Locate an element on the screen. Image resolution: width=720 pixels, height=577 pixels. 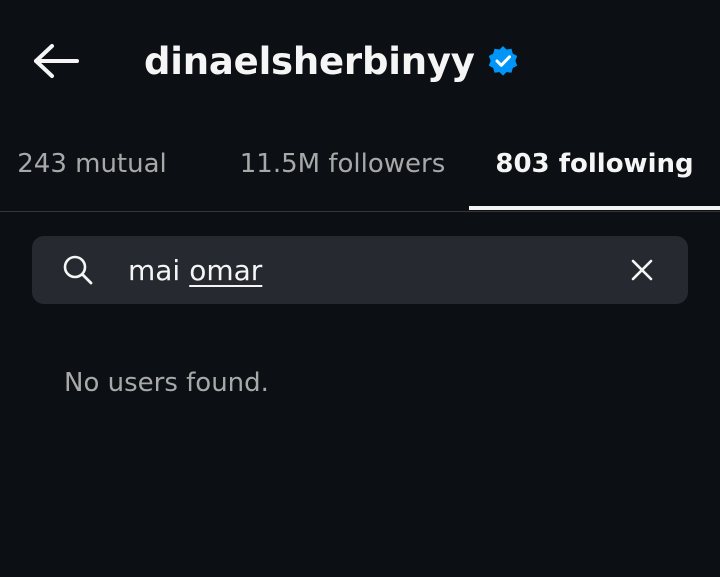
close-icon is located at coordinates (642, 270).